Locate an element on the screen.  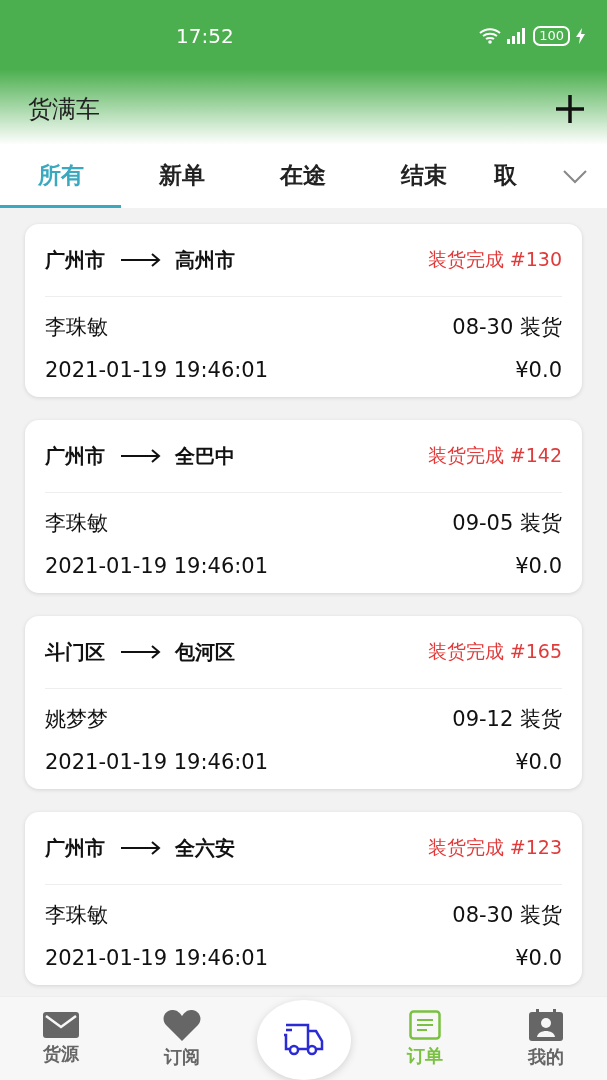
nav-label: 货源 is located at coordinates (60, 1053).